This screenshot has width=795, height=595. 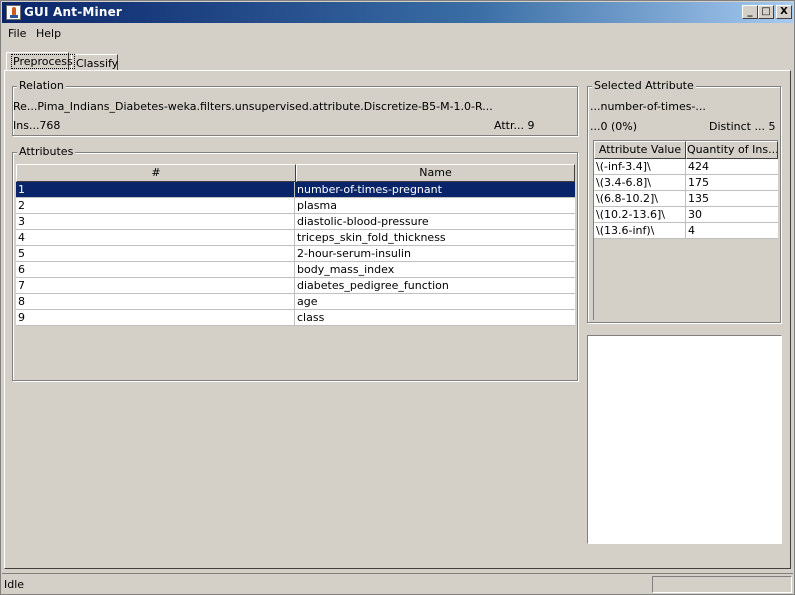 I want to click on table-row: \(10.2-13.6]\ 30, so click(x=686, y=215).